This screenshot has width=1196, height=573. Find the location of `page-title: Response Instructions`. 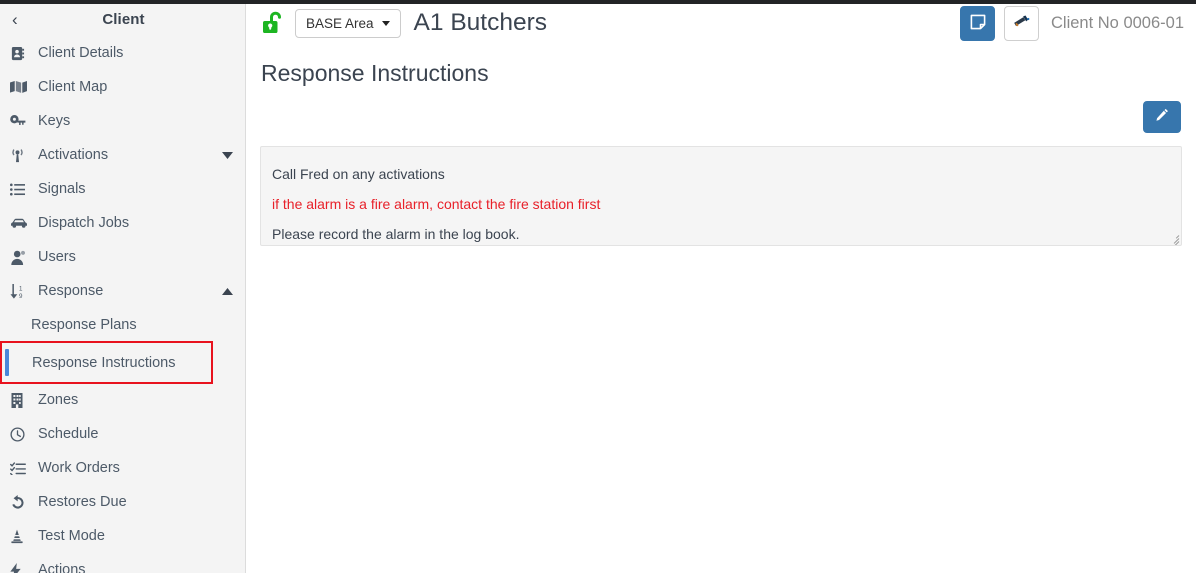

page-title: Response Instructions is located at coordinates (375, 73).